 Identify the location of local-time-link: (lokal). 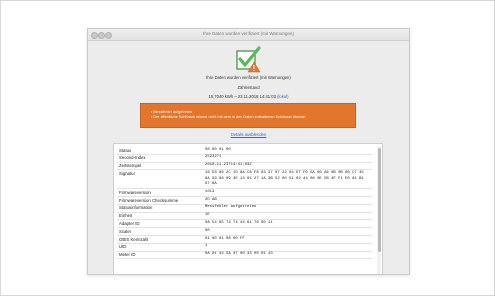
(282, 96).